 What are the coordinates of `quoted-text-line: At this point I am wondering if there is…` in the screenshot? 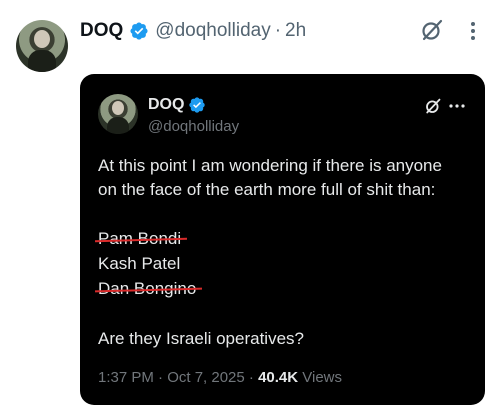 It's located at (270, 165).